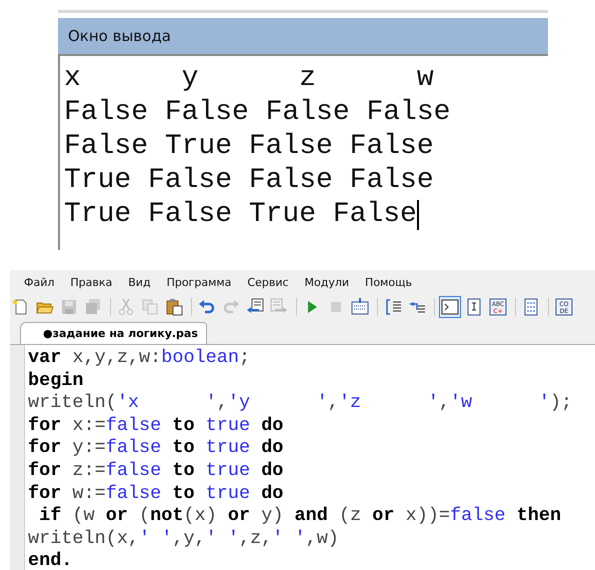  I want to click on menu-item: Файл, so click(39, 282).